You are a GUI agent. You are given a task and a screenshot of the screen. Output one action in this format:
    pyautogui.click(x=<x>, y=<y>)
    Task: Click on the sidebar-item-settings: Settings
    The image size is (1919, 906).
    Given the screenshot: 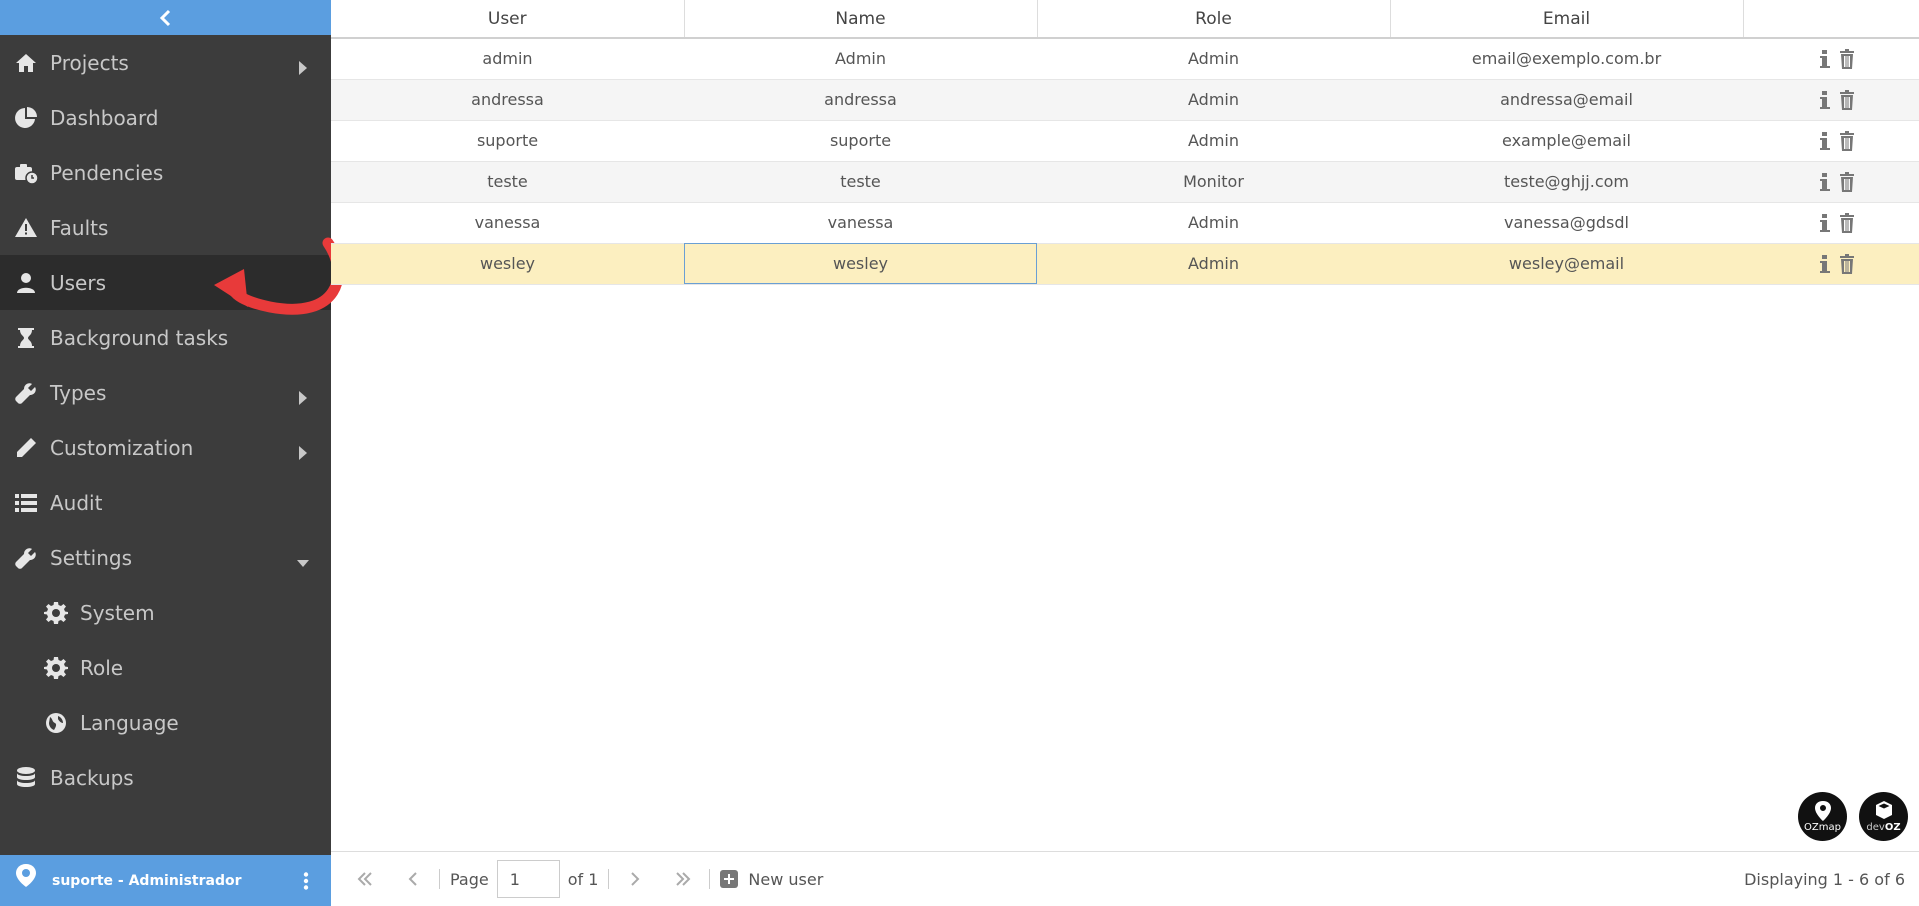 What is the action you would take?
    pyautogui.click(x=165, y=557)
    